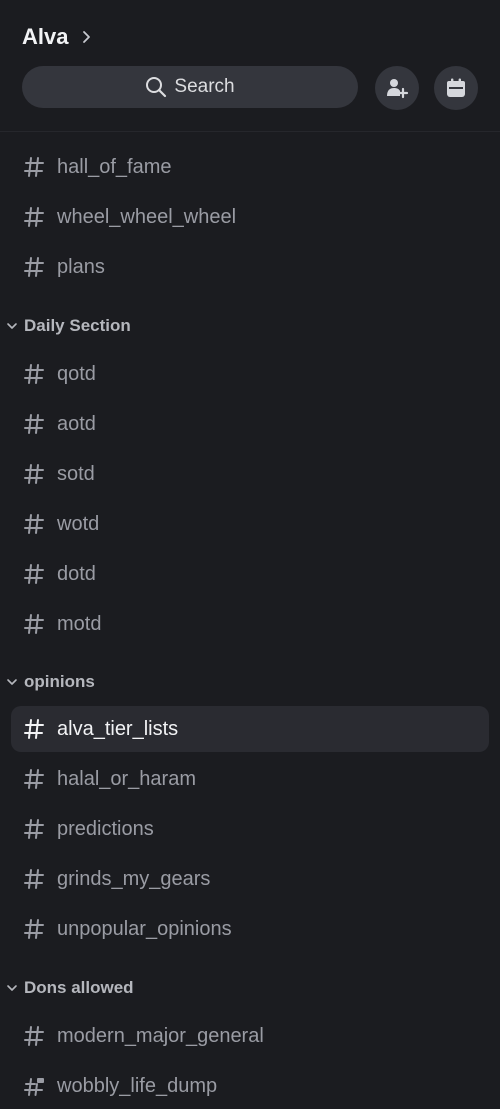 The image size is (500, 1109). What do you see at coordinates (250, 729) in the screenshot?
I see `channel-alva-tier-lists: alva_tier_lists` at bounding box center [250, 729].